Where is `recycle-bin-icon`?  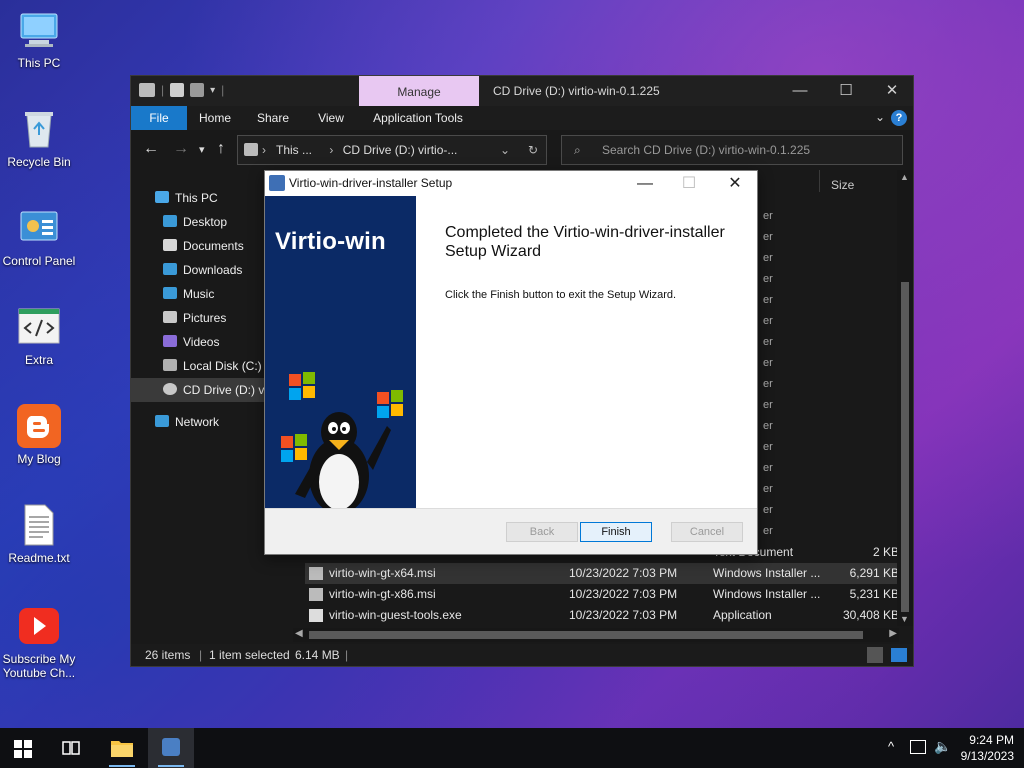 recycle-bin-icon is located at coordinates (39, 129).